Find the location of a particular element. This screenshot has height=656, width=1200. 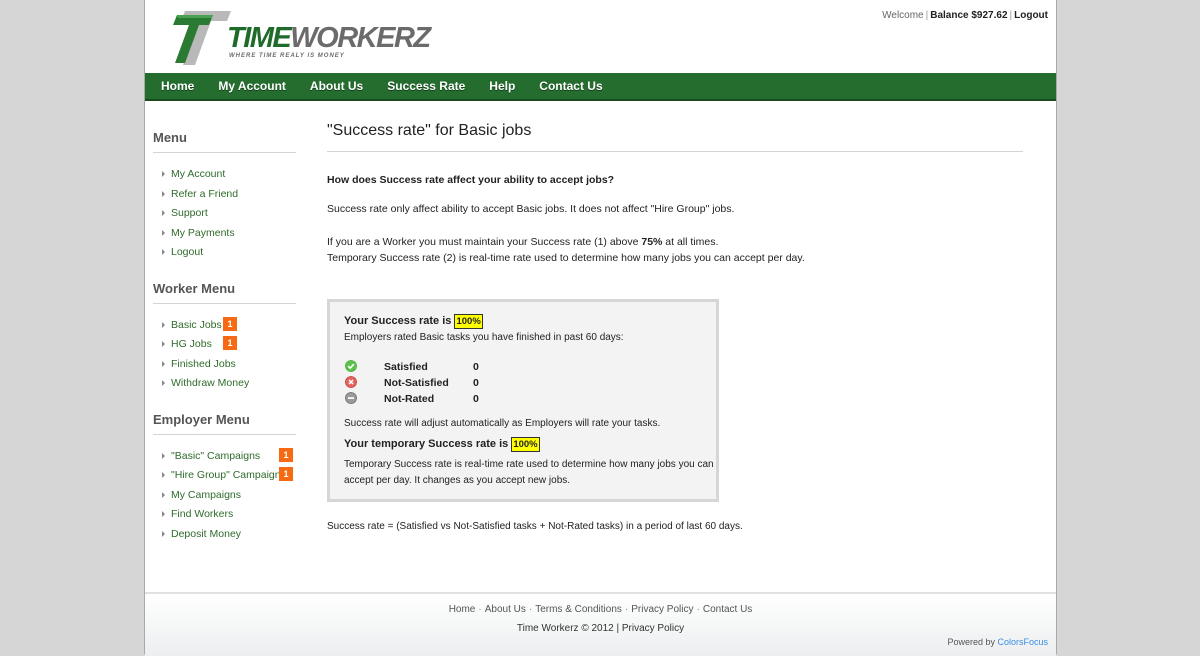

rating-label: Satisfied is located at coordinates (406, 367).